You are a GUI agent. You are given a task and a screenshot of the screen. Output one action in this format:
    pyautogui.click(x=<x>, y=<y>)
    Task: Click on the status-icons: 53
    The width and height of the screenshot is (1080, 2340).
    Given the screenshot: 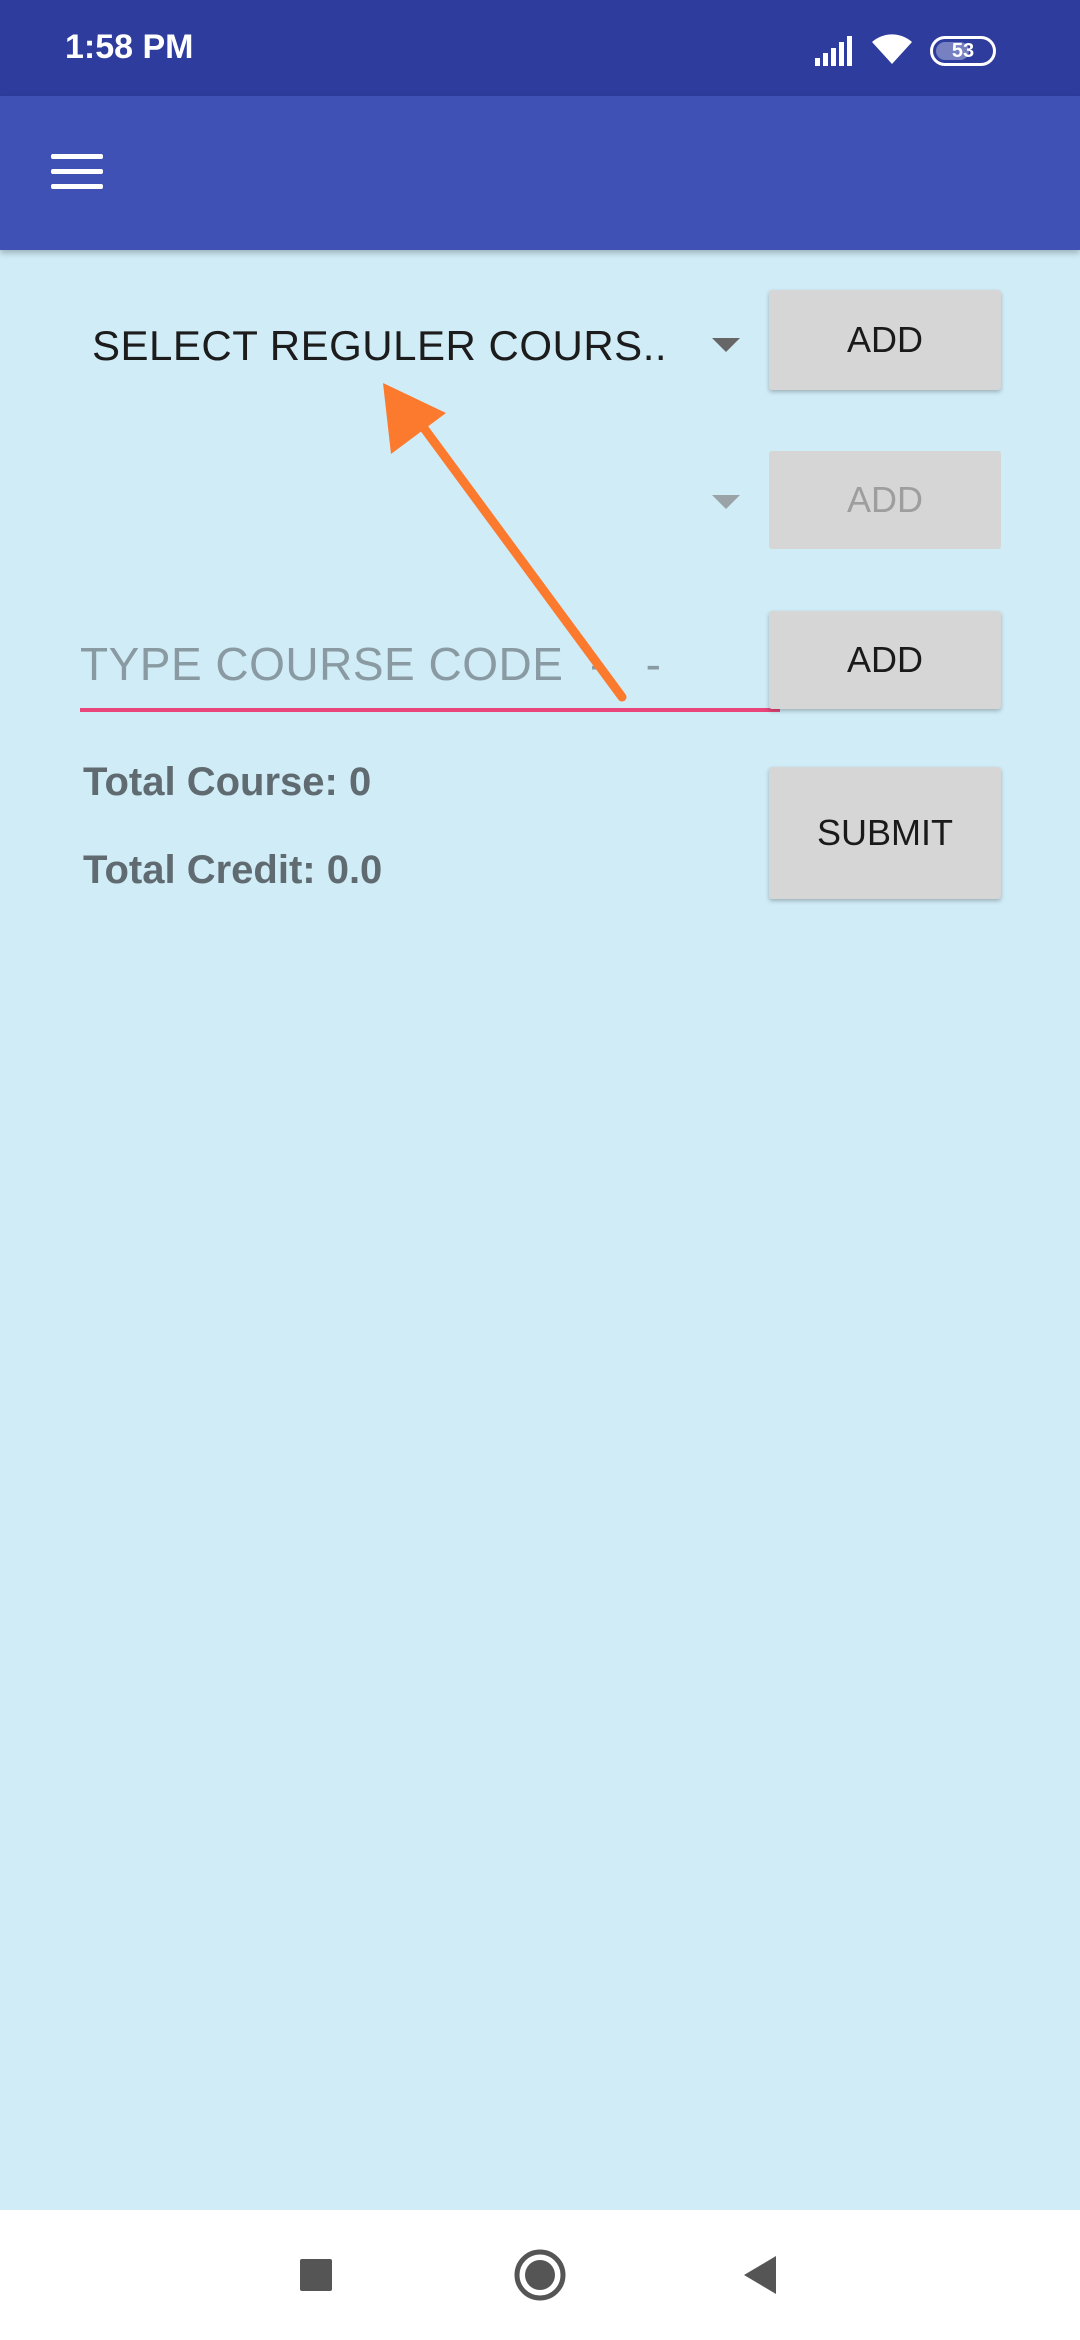 What is the action you would take?
    pyautogui.click(x=930, y=48)
    